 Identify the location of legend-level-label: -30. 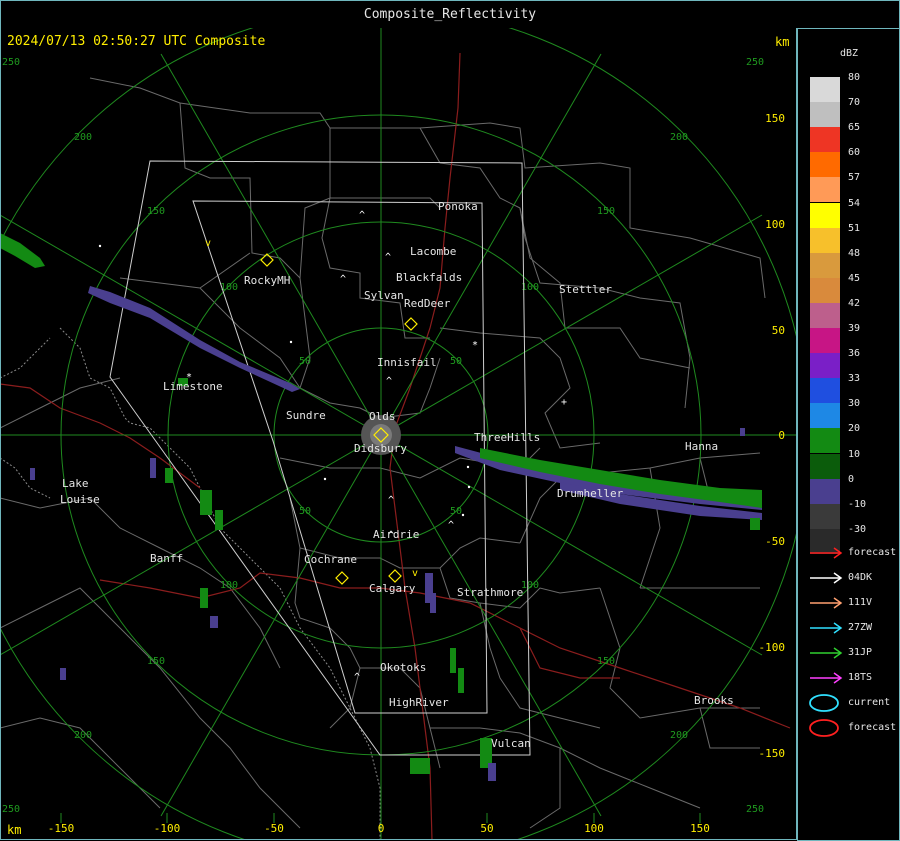
(857, 529).